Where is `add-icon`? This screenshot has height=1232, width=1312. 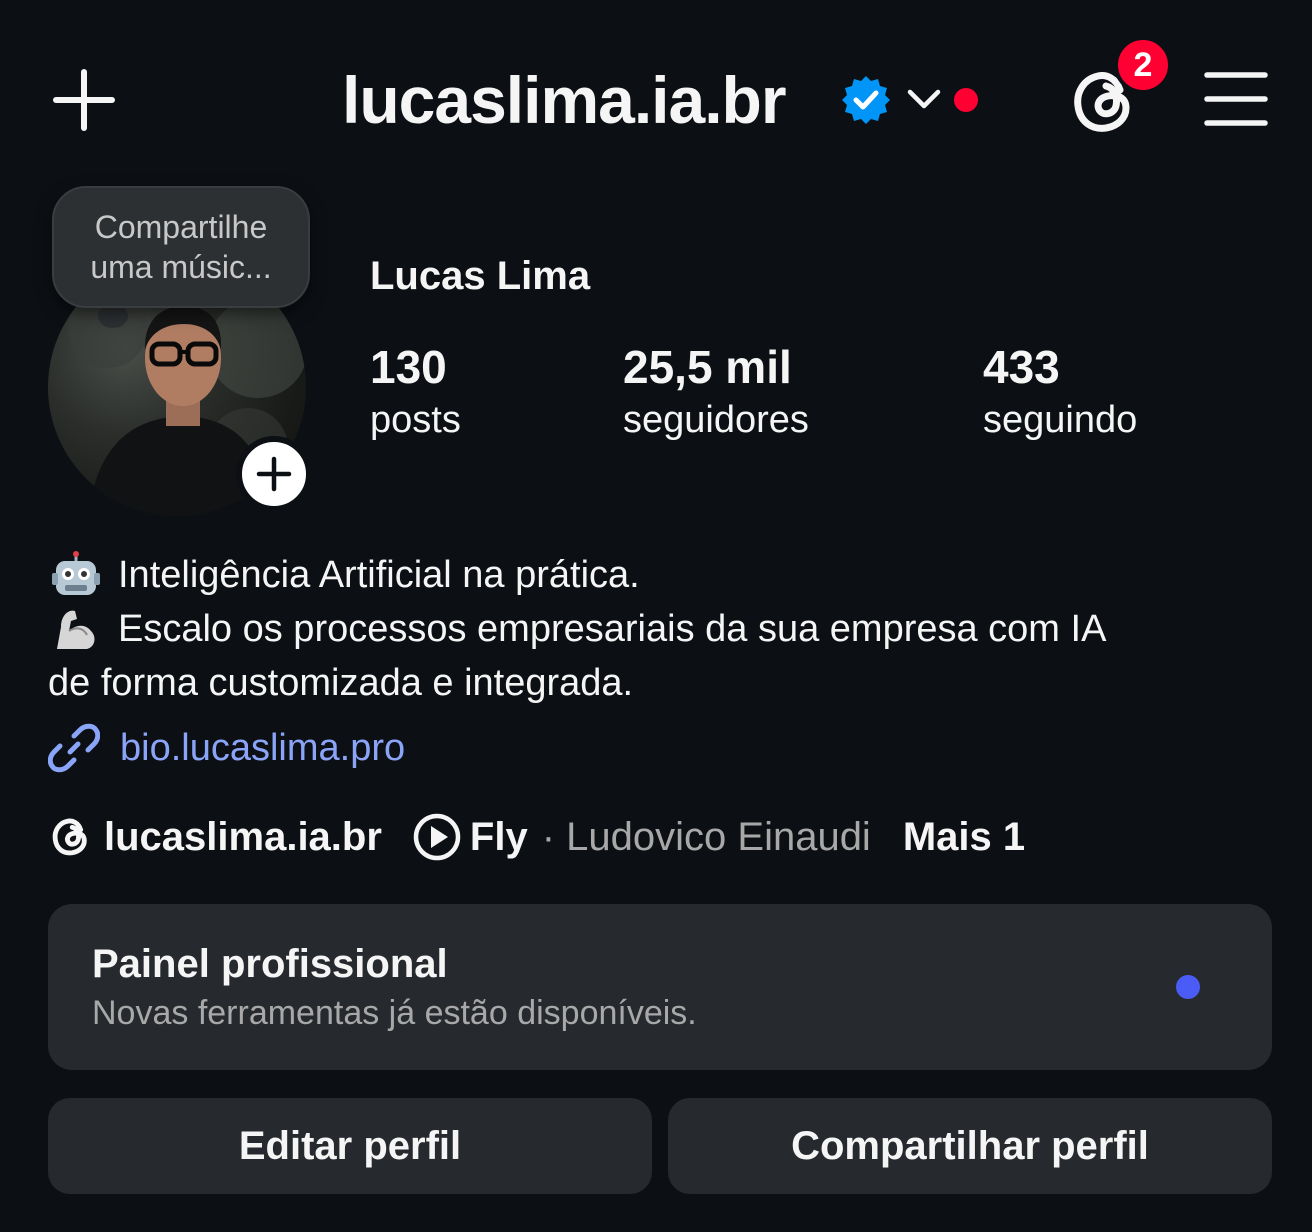
add-icon is located at coordinates (274, 474).